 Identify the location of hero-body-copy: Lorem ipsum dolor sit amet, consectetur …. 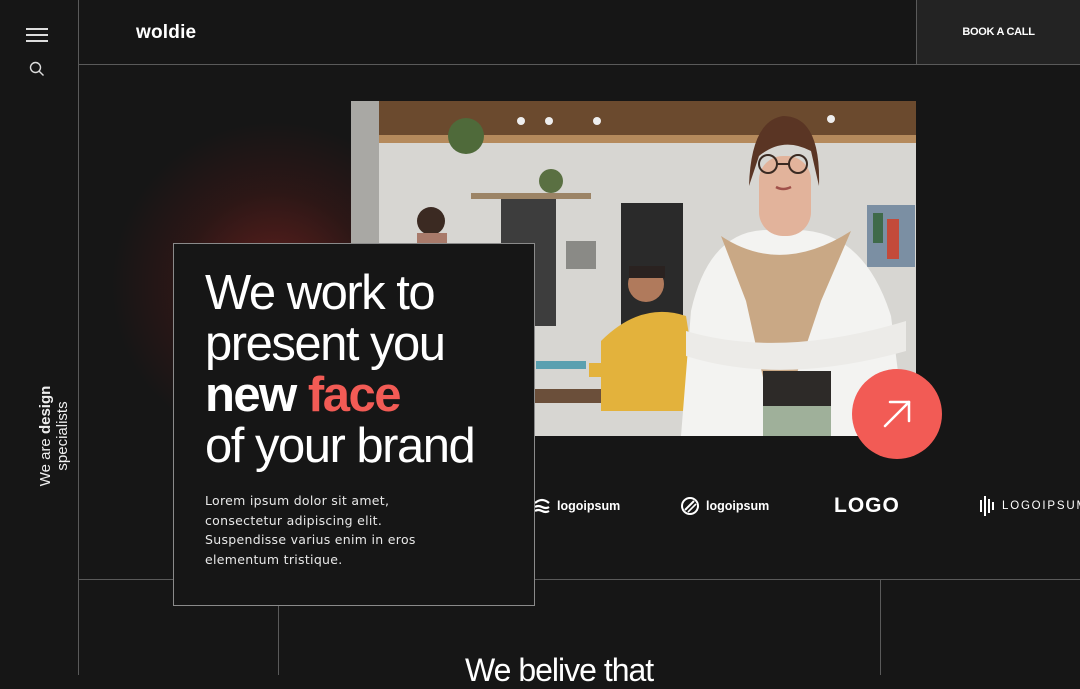
(310, 530).